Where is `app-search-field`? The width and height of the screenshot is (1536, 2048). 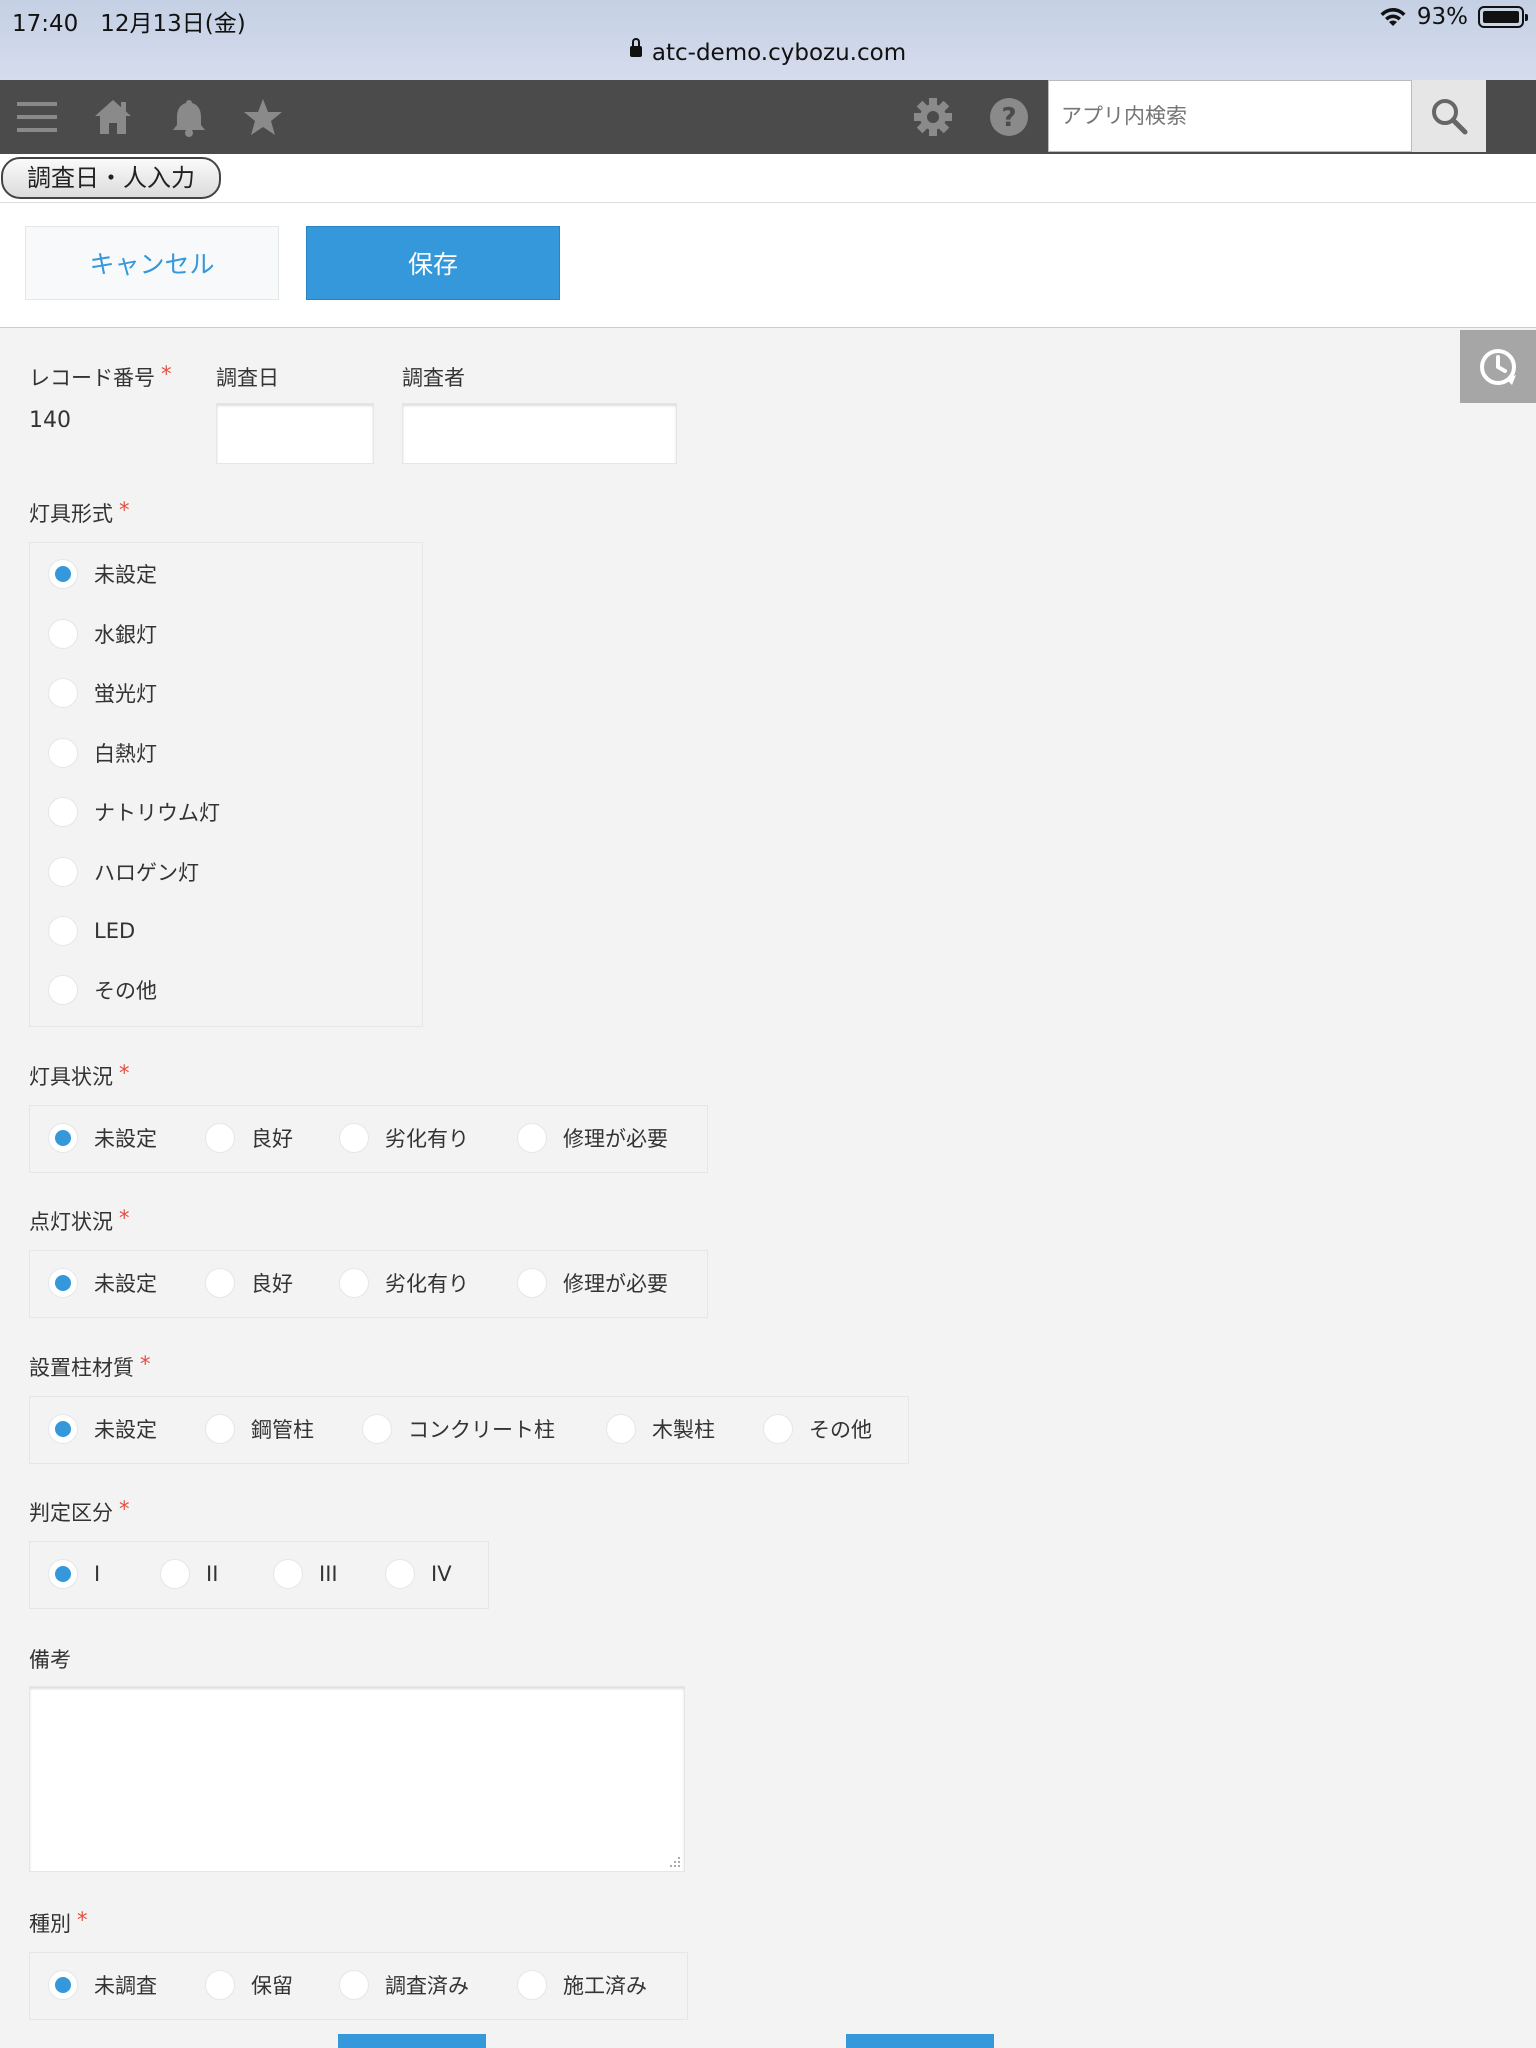
app-search-field is located at coordinates (1230, 116).